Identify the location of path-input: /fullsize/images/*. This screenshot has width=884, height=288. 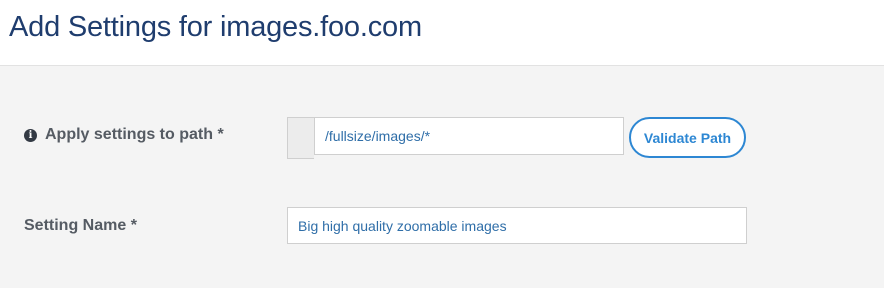
(469, 136).